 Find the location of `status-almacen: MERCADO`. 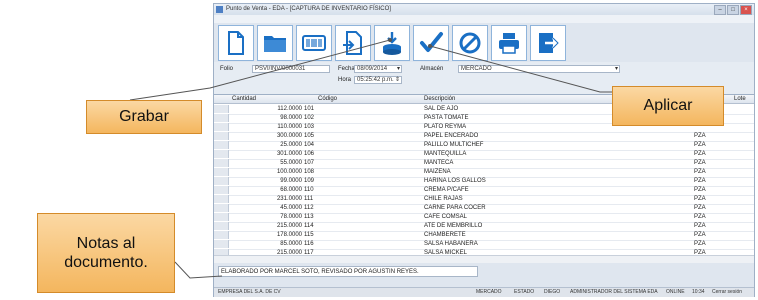

status-almacen: MERCADO is located at coordinates (489, 292).